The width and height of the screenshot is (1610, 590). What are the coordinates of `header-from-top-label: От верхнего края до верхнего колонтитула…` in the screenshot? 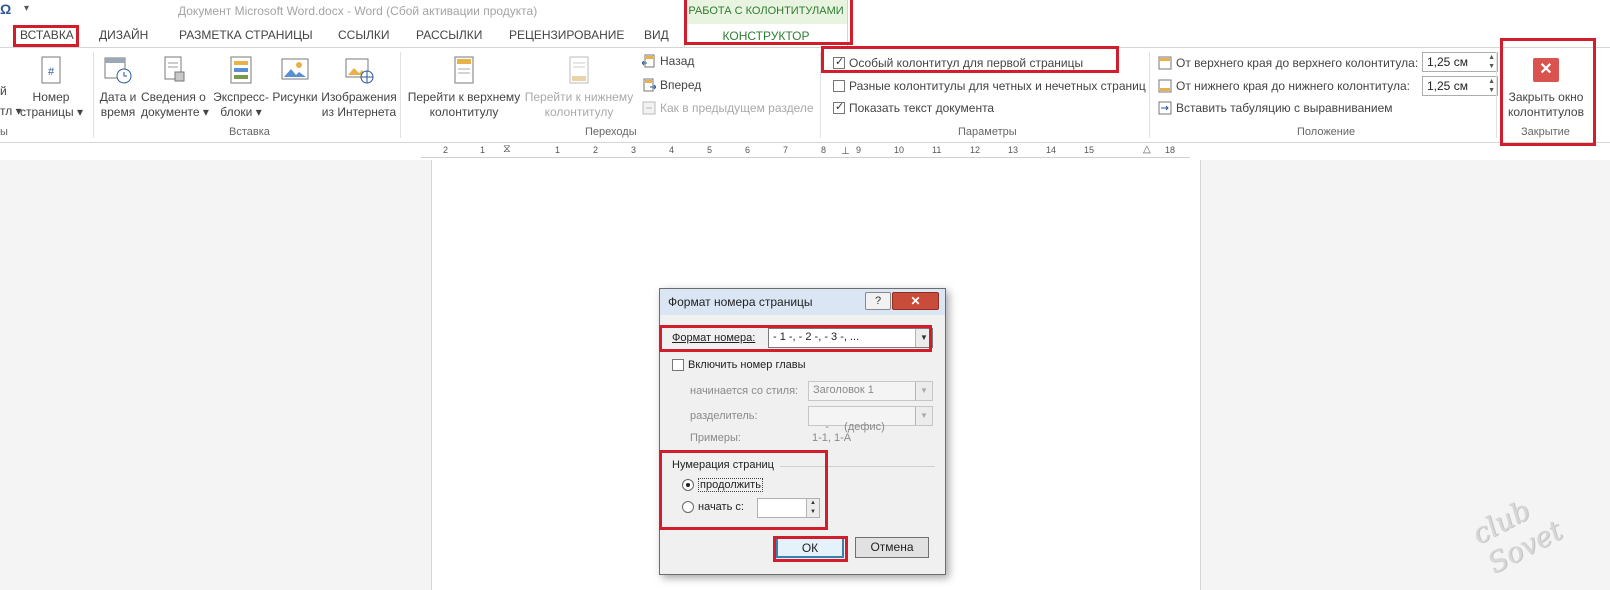 It's located at (1297, 63).